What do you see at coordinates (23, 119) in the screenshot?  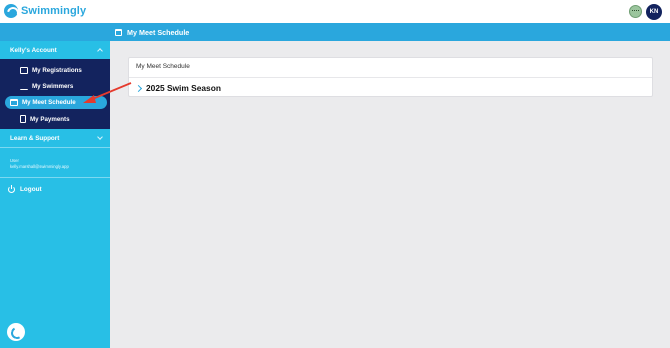 I see `receipt-icon` at bounding box center [23, 119].